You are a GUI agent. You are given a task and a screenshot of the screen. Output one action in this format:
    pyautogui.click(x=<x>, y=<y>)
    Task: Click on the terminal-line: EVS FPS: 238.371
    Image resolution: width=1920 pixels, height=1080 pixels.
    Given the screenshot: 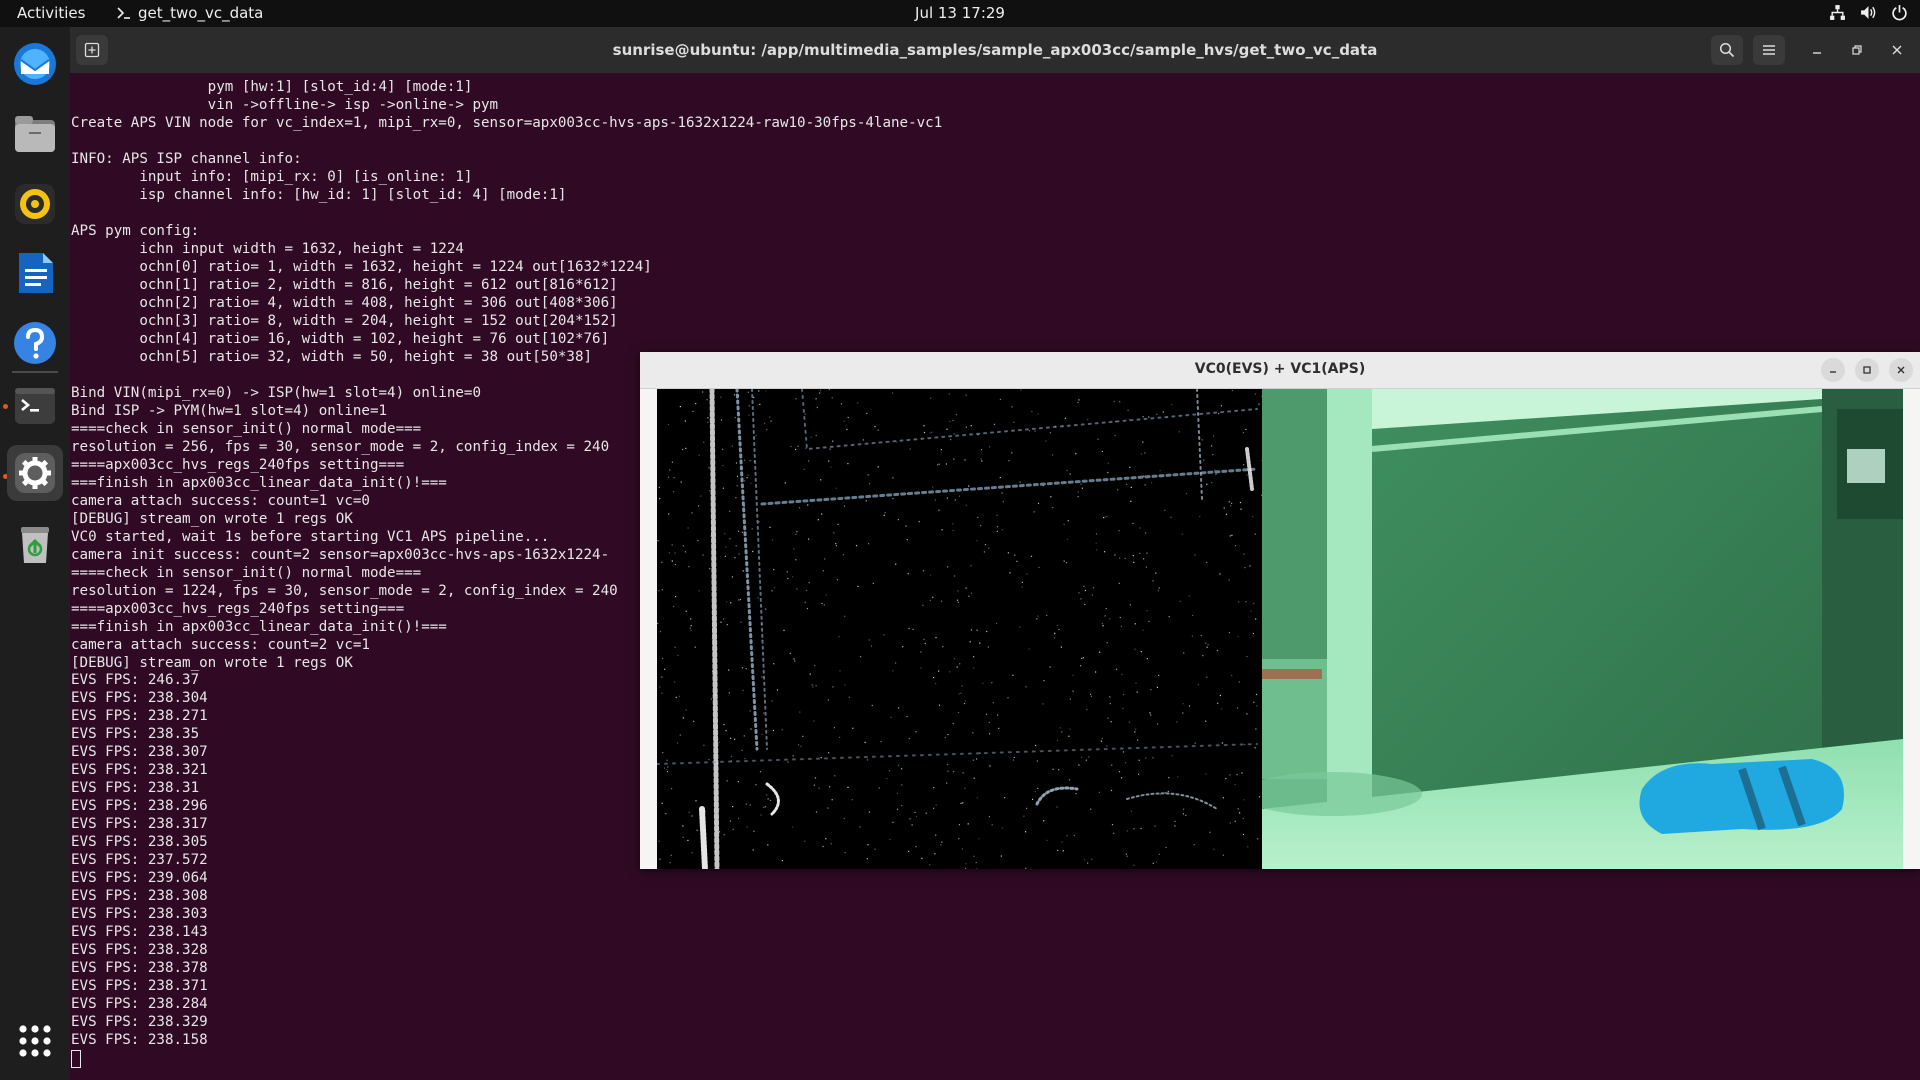 What is the action you would take?
    pyautogui.click(x=139, y=986)
    